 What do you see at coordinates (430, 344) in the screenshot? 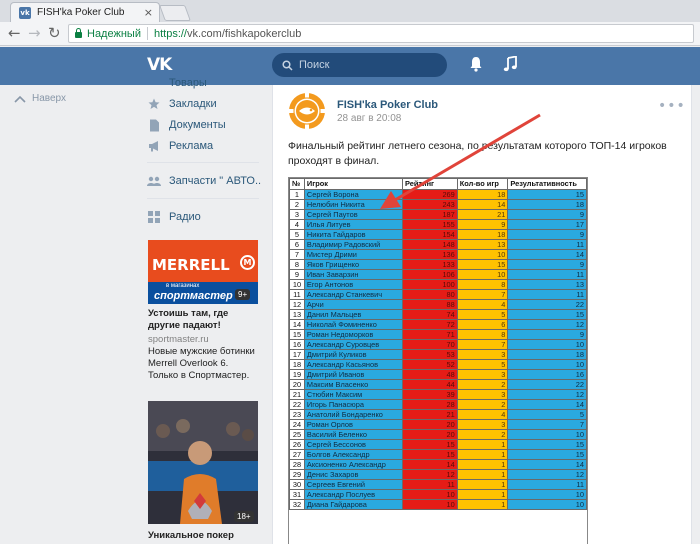
I see `rating-cell: 70` at bounding box center [430, 344].